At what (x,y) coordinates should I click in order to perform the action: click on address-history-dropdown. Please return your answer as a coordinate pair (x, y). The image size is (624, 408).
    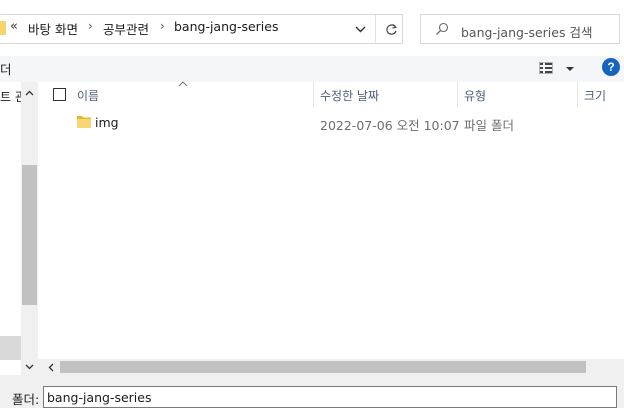
    Looking at the image, I should click on (360, 29).